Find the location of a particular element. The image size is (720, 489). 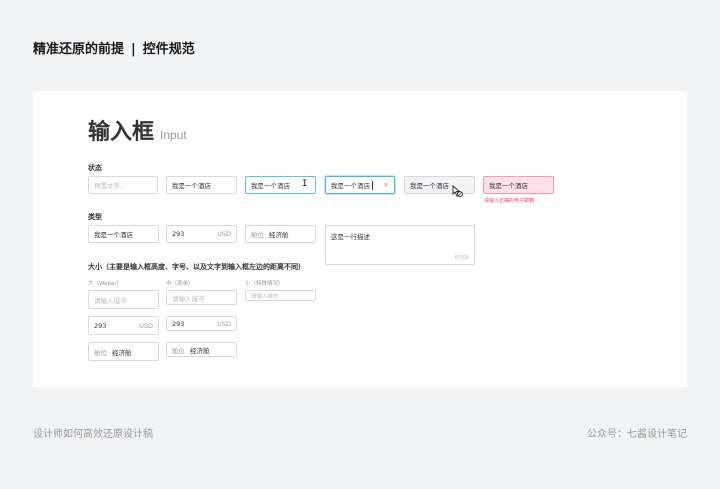

card-title-group: 输入框 Input is located at coordinates (137, 130).